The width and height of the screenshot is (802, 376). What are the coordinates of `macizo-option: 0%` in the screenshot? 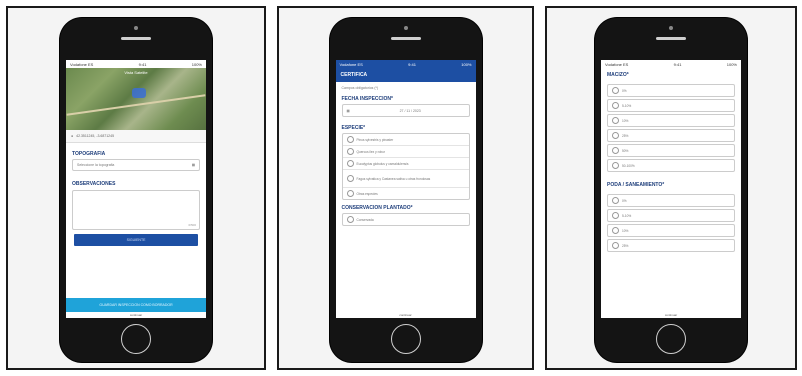 It's located at (671, 90).